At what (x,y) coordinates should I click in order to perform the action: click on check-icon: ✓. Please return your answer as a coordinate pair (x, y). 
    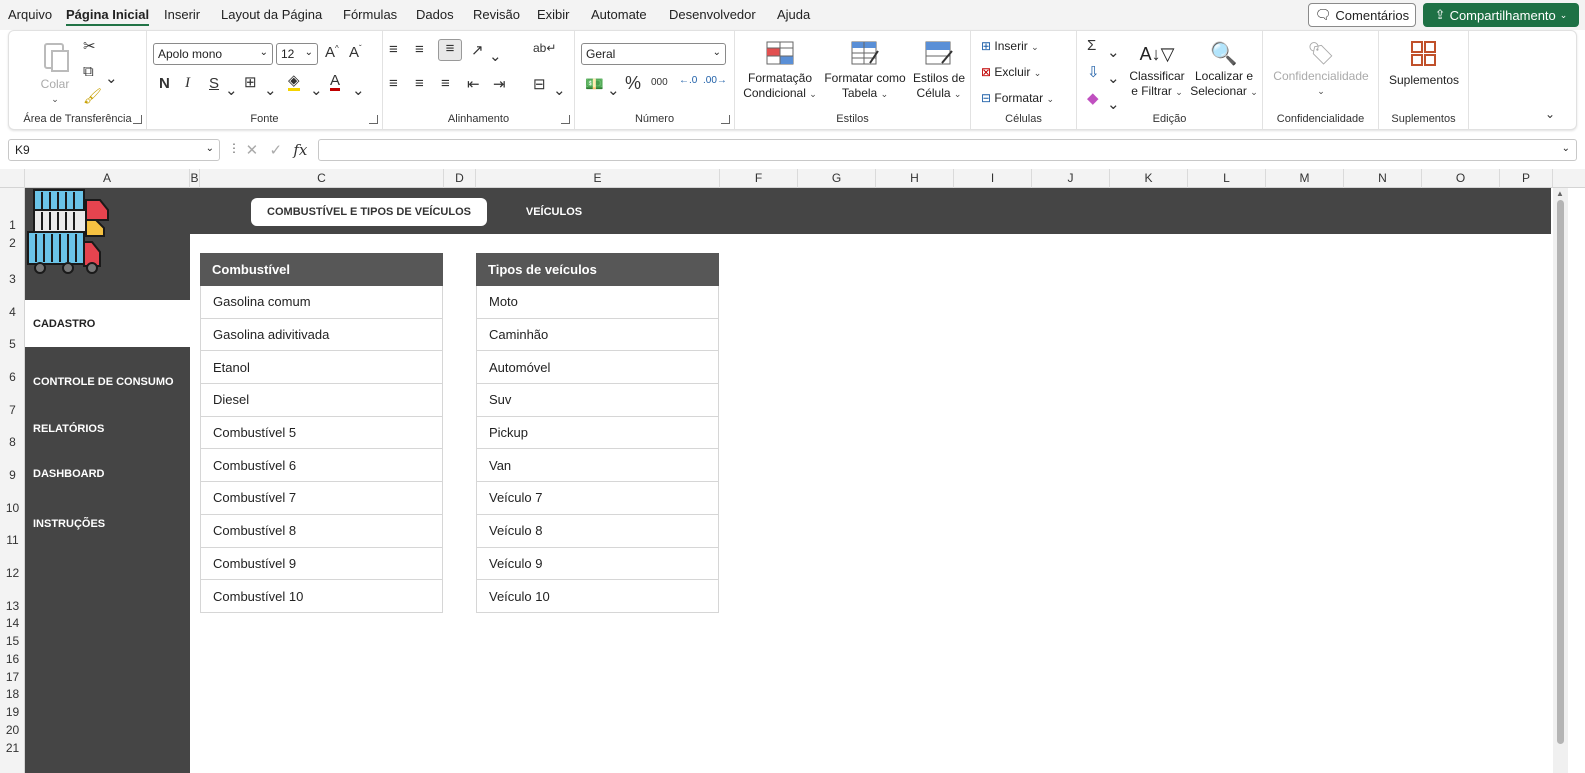
    Looking at the image, I should click on (275, 150).